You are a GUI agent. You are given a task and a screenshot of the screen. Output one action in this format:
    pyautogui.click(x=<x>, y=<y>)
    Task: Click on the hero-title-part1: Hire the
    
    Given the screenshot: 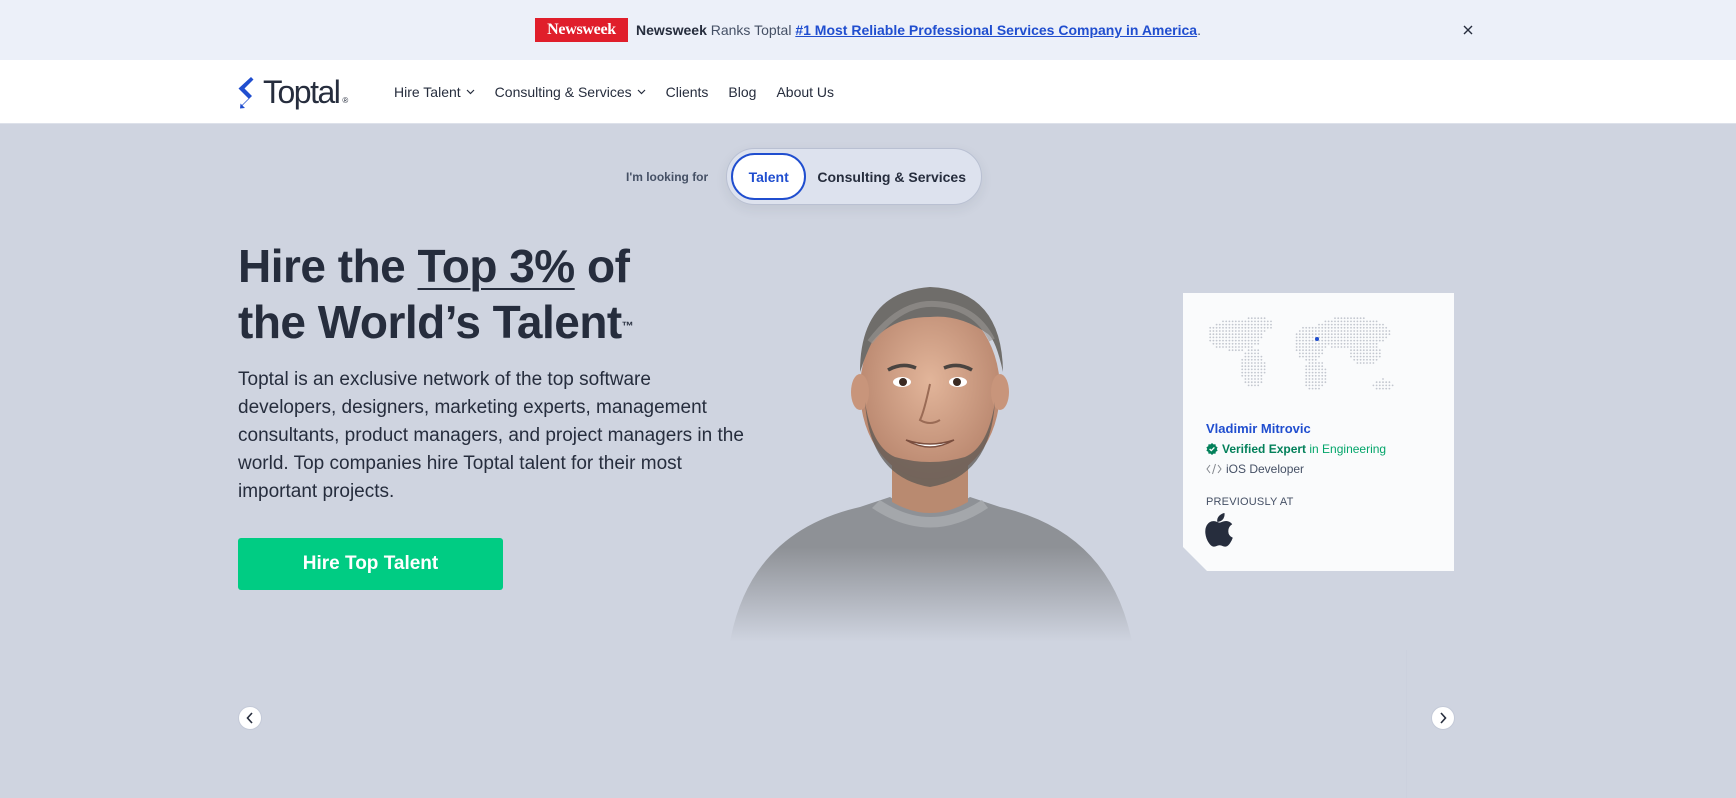 What is the action you would take?
    pyautogui.click(x=328, y=266)
    